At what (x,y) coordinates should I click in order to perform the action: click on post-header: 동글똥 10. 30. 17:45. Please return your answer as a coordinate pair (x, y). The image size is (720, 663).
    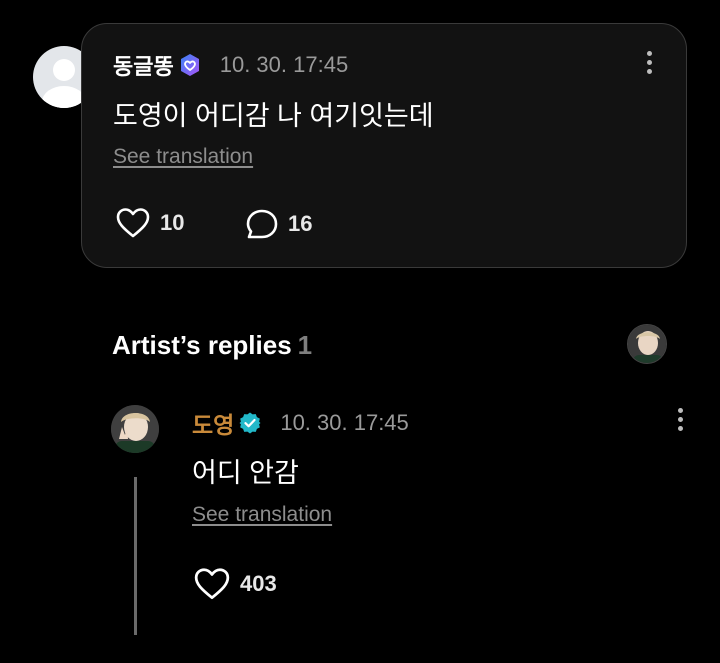
    Looking at the image, I should click on (231, 65).